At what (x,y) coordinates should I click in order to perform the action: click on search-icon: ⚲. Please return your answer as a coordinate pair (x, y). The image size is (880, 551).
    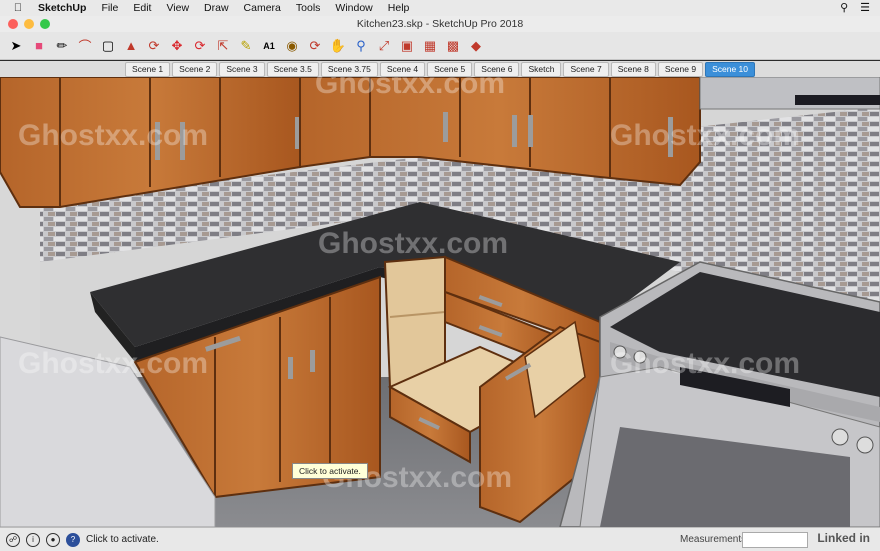
    Looking at the image, I should click on (844, 7).